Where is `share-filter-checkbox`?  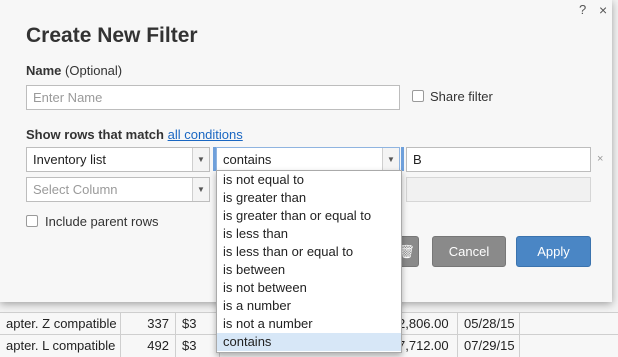 share-filter-checkbox is located at coordinates (418, 96).